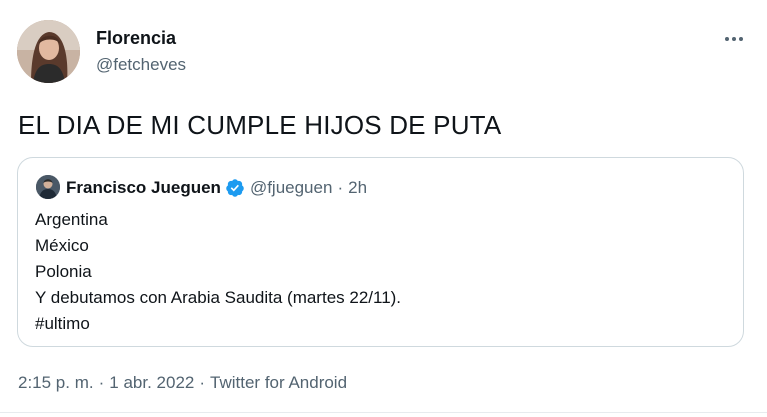 The width and height of the screenshot is (767, 417). Describe the element at coordinates (151, 383) in the screenshot. I see `tweet-date: 1 abr. 2022` at that location.